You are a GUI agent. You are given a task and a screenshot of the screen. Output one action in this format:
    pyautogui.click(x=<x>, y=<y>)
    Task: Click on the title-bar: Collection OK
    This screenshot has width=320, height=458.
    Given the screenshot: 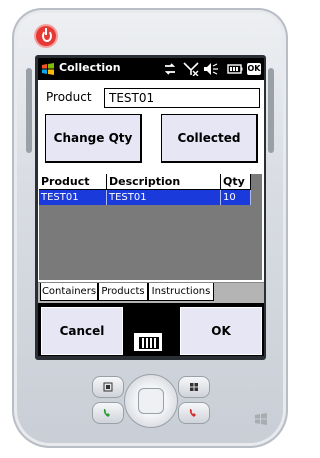 What is the action you would take?
    pyautogui.click(x=151, y=69)
    